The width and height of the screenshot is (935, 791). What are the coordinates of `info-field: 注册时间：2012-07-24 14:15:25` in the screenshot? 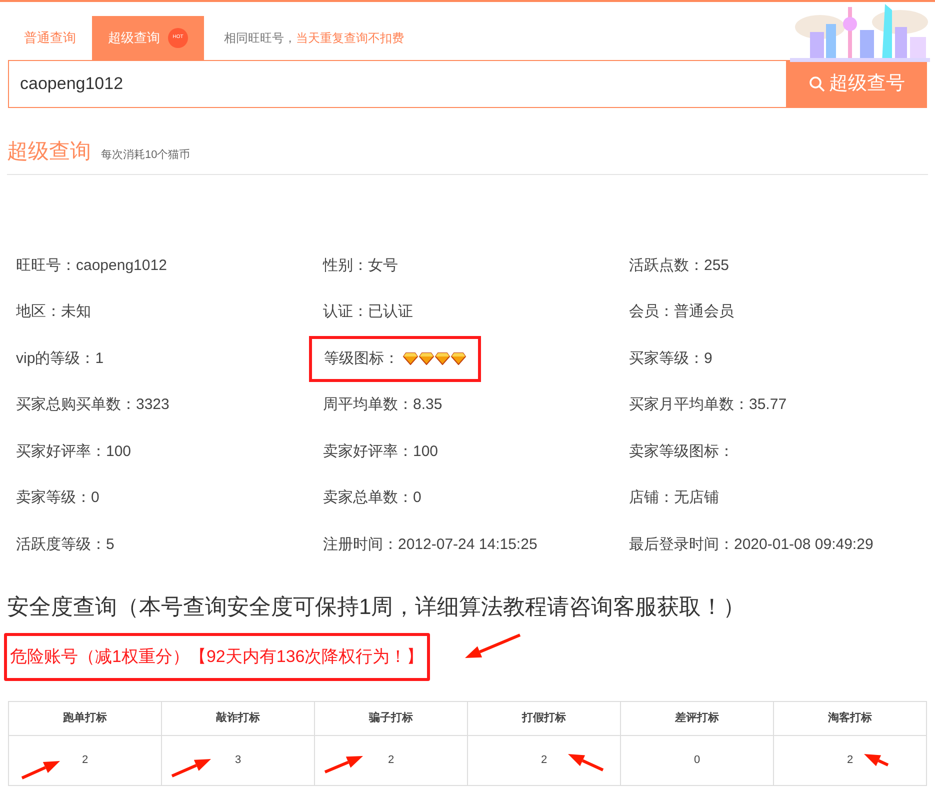 It's located at (430, 545).